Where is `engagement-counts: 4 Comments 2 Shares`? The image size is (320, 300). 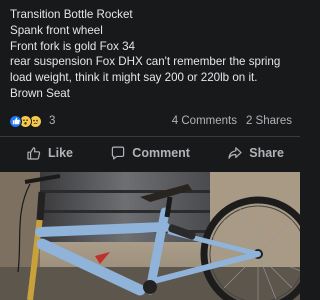 engagement-counts: 4 Comments 2 Shares is located at coordinates (232, 121).